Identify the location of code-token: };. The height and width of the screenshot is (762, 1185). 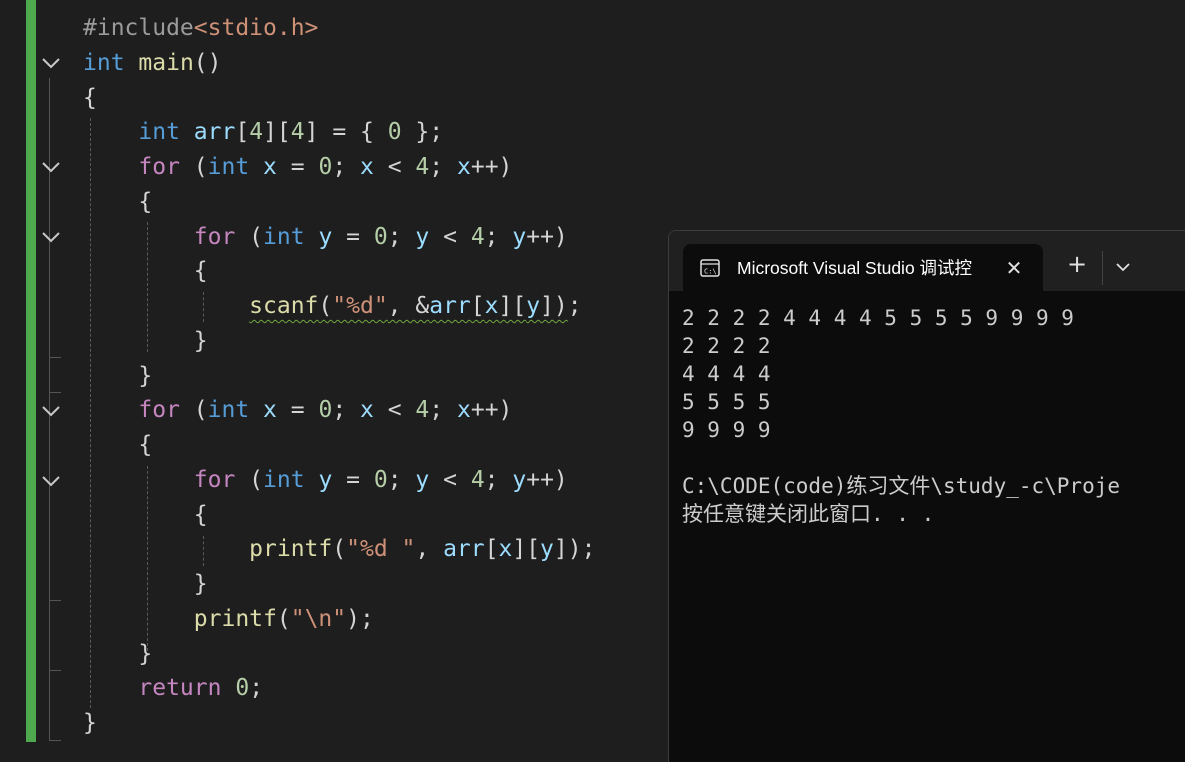
(422, 132).